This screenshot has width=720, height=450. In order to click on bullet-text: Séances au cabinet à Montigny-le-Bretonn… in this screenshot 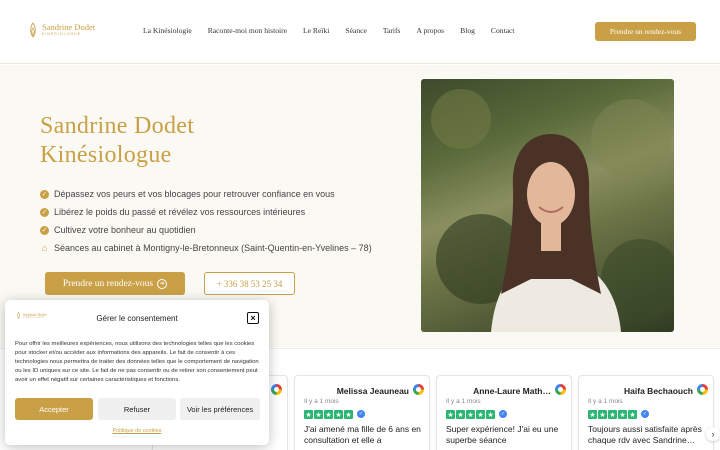, I will do `click(213, 248)`.